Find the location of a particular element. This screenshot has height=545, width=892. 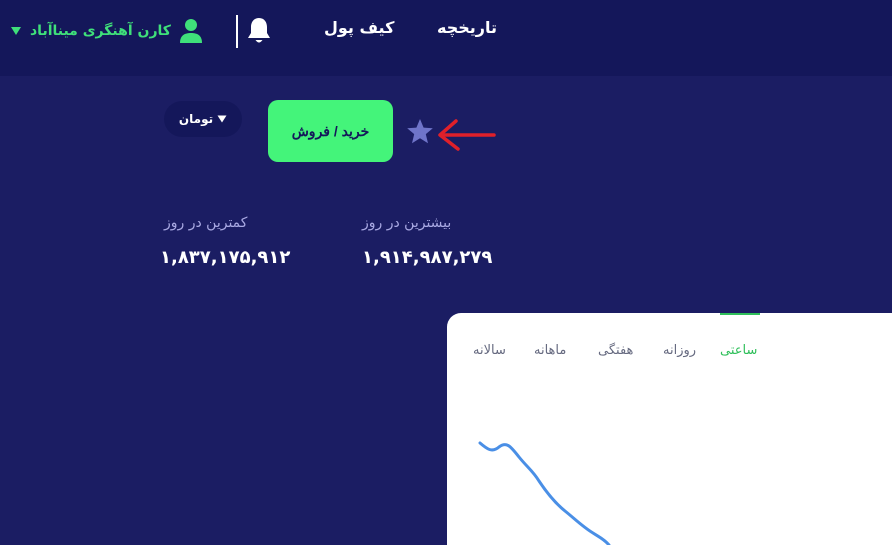

buy-sell-label: خرید / فروش is located at coordinates (330, 130).